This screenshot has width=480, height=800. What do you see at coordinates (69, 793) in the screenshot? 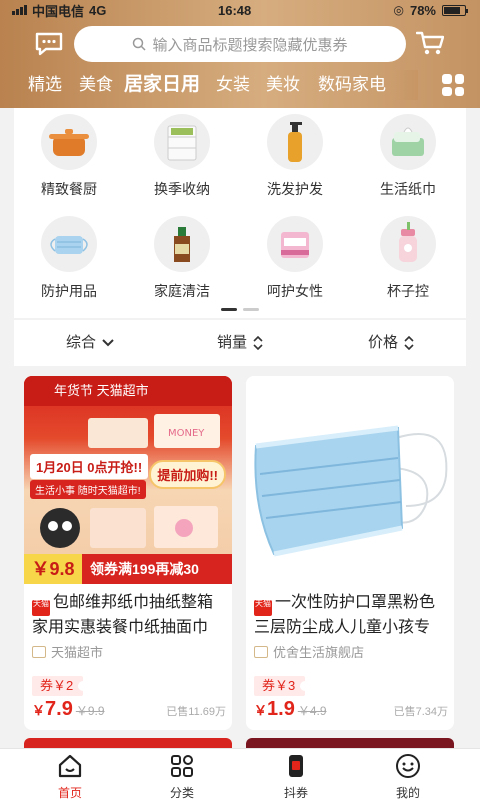
I see `nav-home-label: 首页` at bounding box center [69, 793].